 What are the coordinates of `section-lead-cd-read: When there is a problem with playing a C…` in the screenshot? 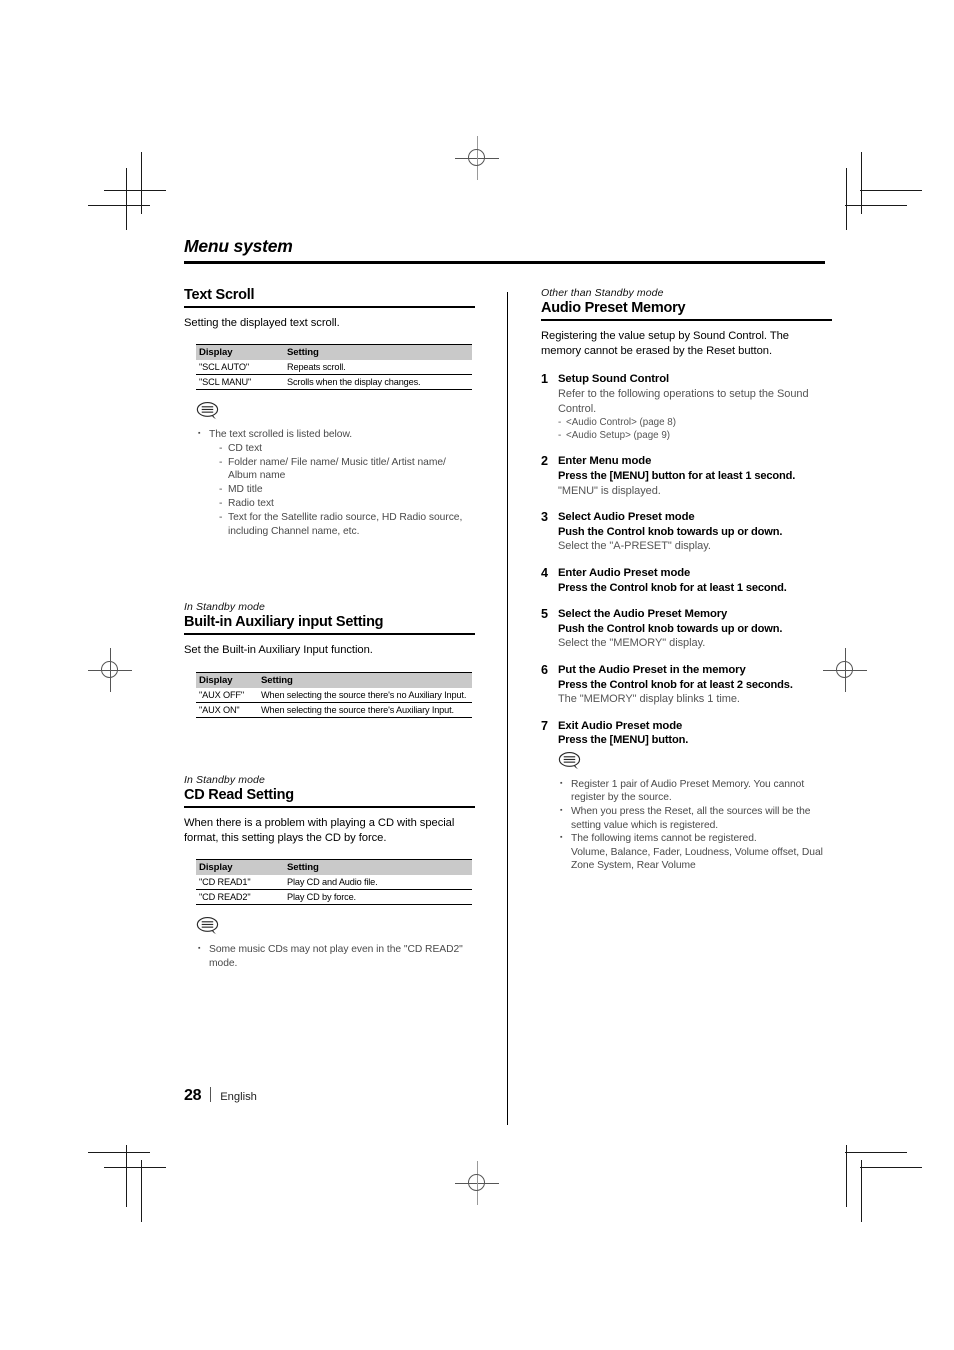 It's located at (319, 830).